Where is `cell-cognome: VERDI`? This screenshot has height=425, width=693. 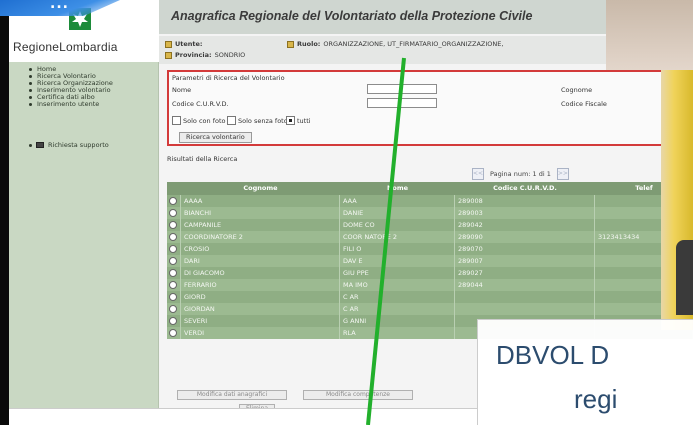
cell-cognome: VERDI is located at coordinates (260, 333).